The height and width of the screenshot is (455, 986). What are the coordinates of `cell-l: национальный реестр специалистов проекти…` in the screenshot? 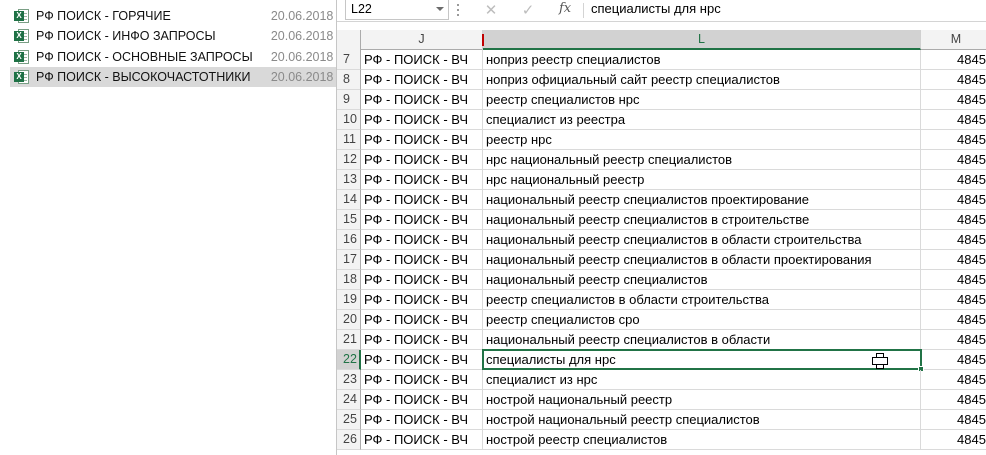 It's located at (702, 200).